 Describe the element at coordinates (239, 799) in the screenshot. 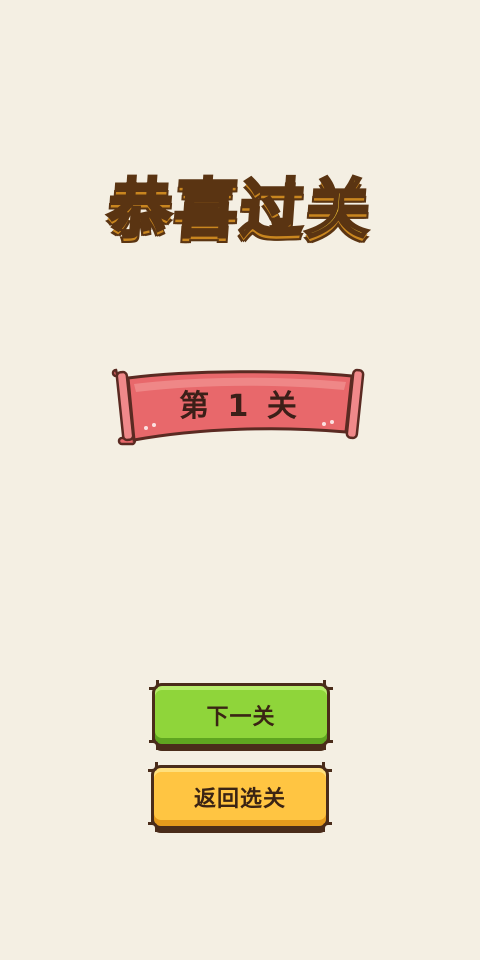

I see `back-to-level-select-label: 返回选关` at that location.